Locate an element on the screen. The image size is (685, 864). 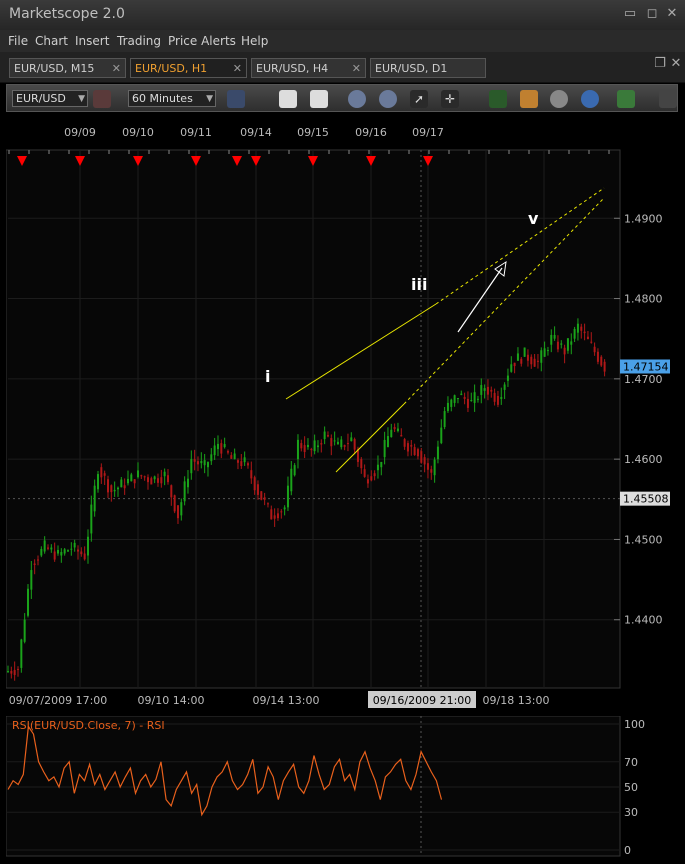
menu-chart: Chart is located at coordinates (51, 41).